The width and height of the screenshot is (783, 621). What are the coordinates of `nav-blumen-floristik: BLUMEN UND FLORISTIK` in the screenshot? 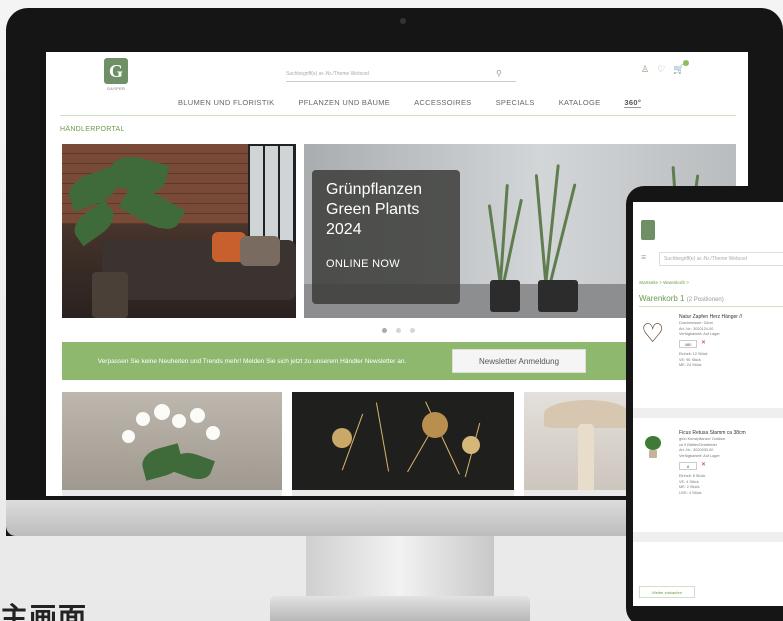 It's located at (226, 103).